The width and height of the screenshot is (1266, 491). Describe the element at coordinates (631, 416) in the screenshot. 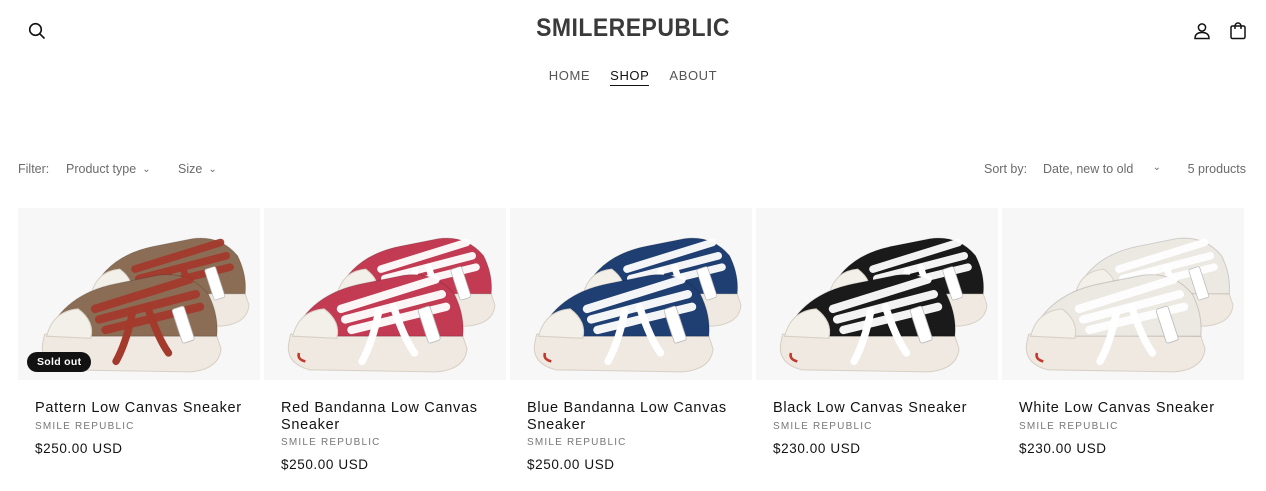

I see `product-title: Blue Bandanna Low Canvas Sneaker` at that location.